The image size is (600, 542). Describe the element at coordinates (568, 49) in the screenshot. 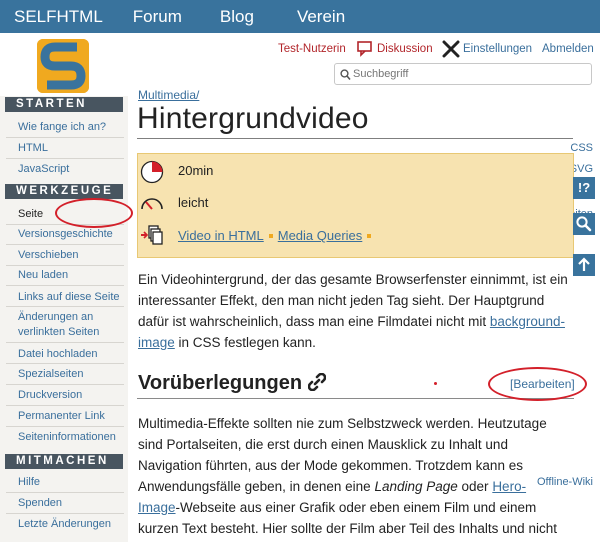

I see `logout-link: Abmelden` at that location.